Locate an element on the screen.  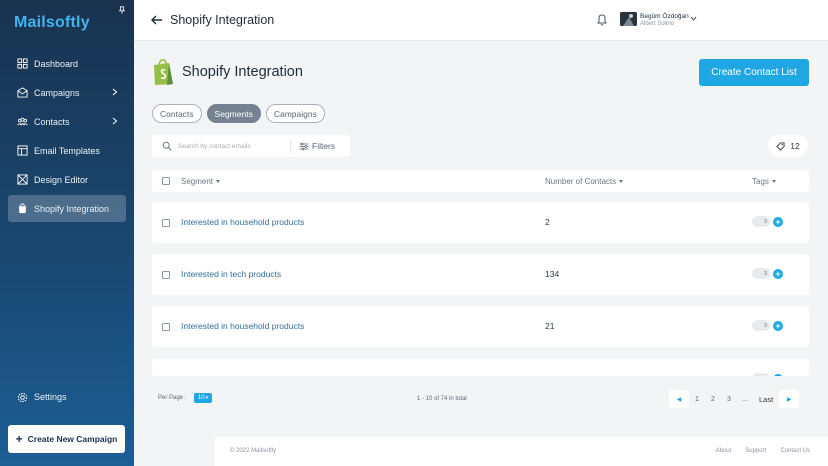
chevron-left-icon: ◀ is located at coordinates (679, 399).